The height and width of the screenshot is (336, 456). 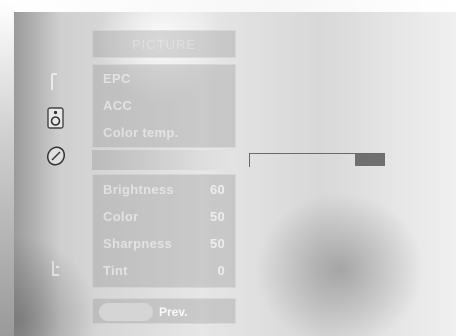 I want to click on footer-bar: Prev., so click(x=164, y=311).